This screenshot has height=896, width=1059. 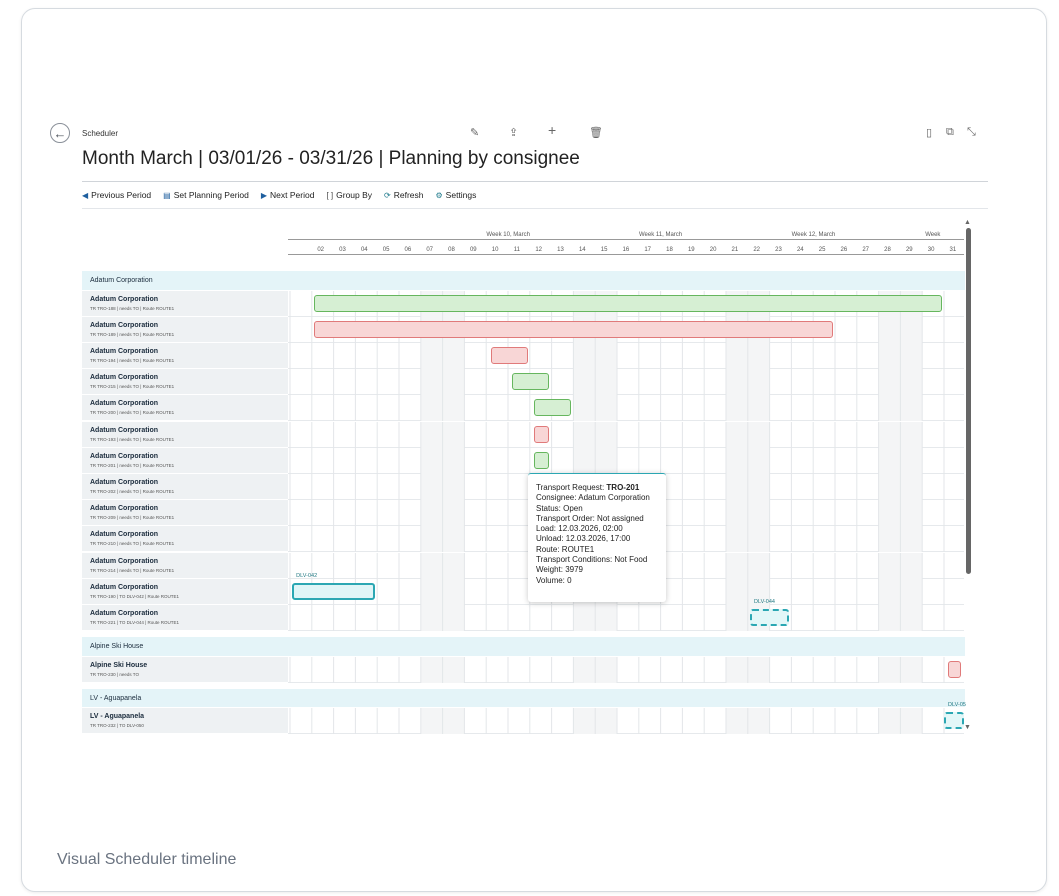 I want to click on row-subtitle: TR TRO-188 | needs TO | Route ROUTE1, so click(x=132, y=308).